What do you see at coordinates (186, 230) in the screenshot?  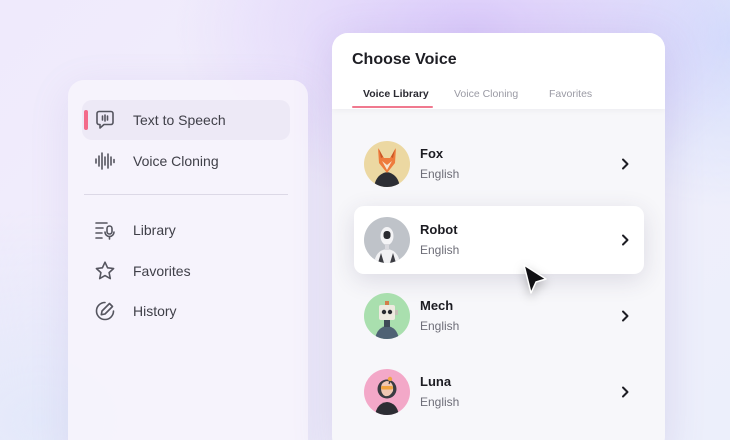 I see `sidebar-item-library: Library` at bounding box center [186, 230].